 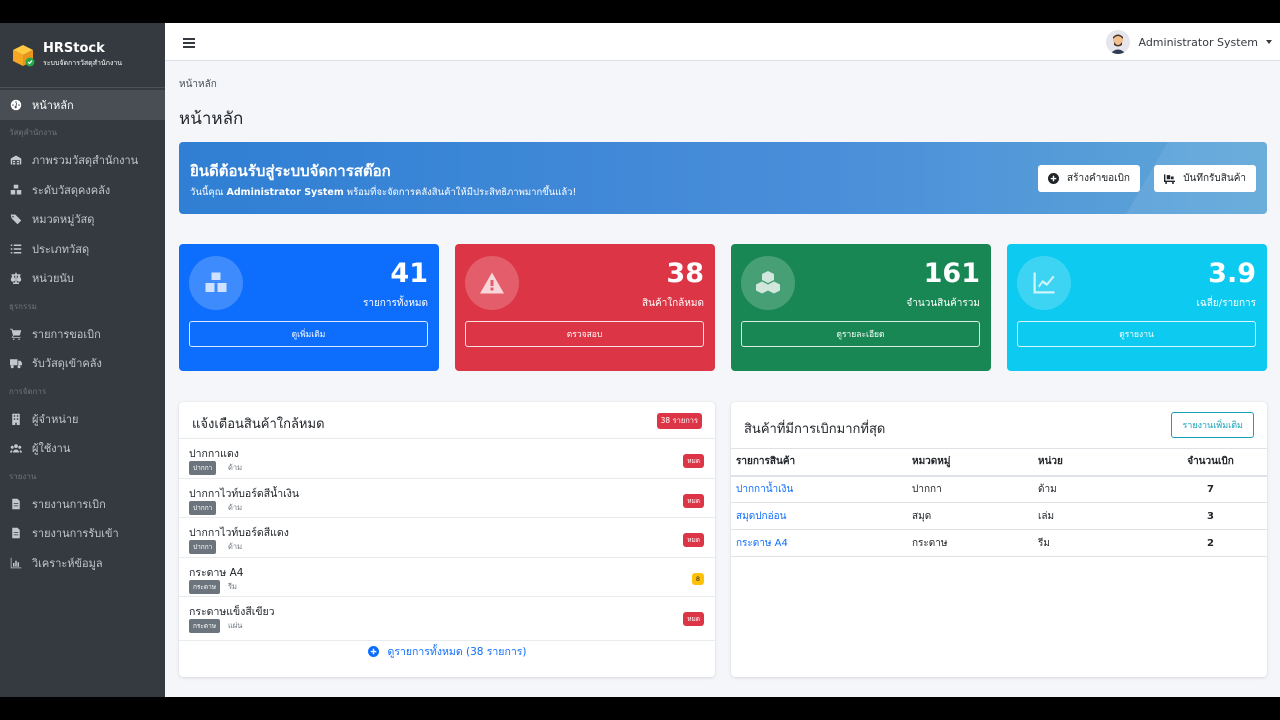 I want to click on sidebar-item-types: ประเภทวัสดุ, so click(x=82, y=249).